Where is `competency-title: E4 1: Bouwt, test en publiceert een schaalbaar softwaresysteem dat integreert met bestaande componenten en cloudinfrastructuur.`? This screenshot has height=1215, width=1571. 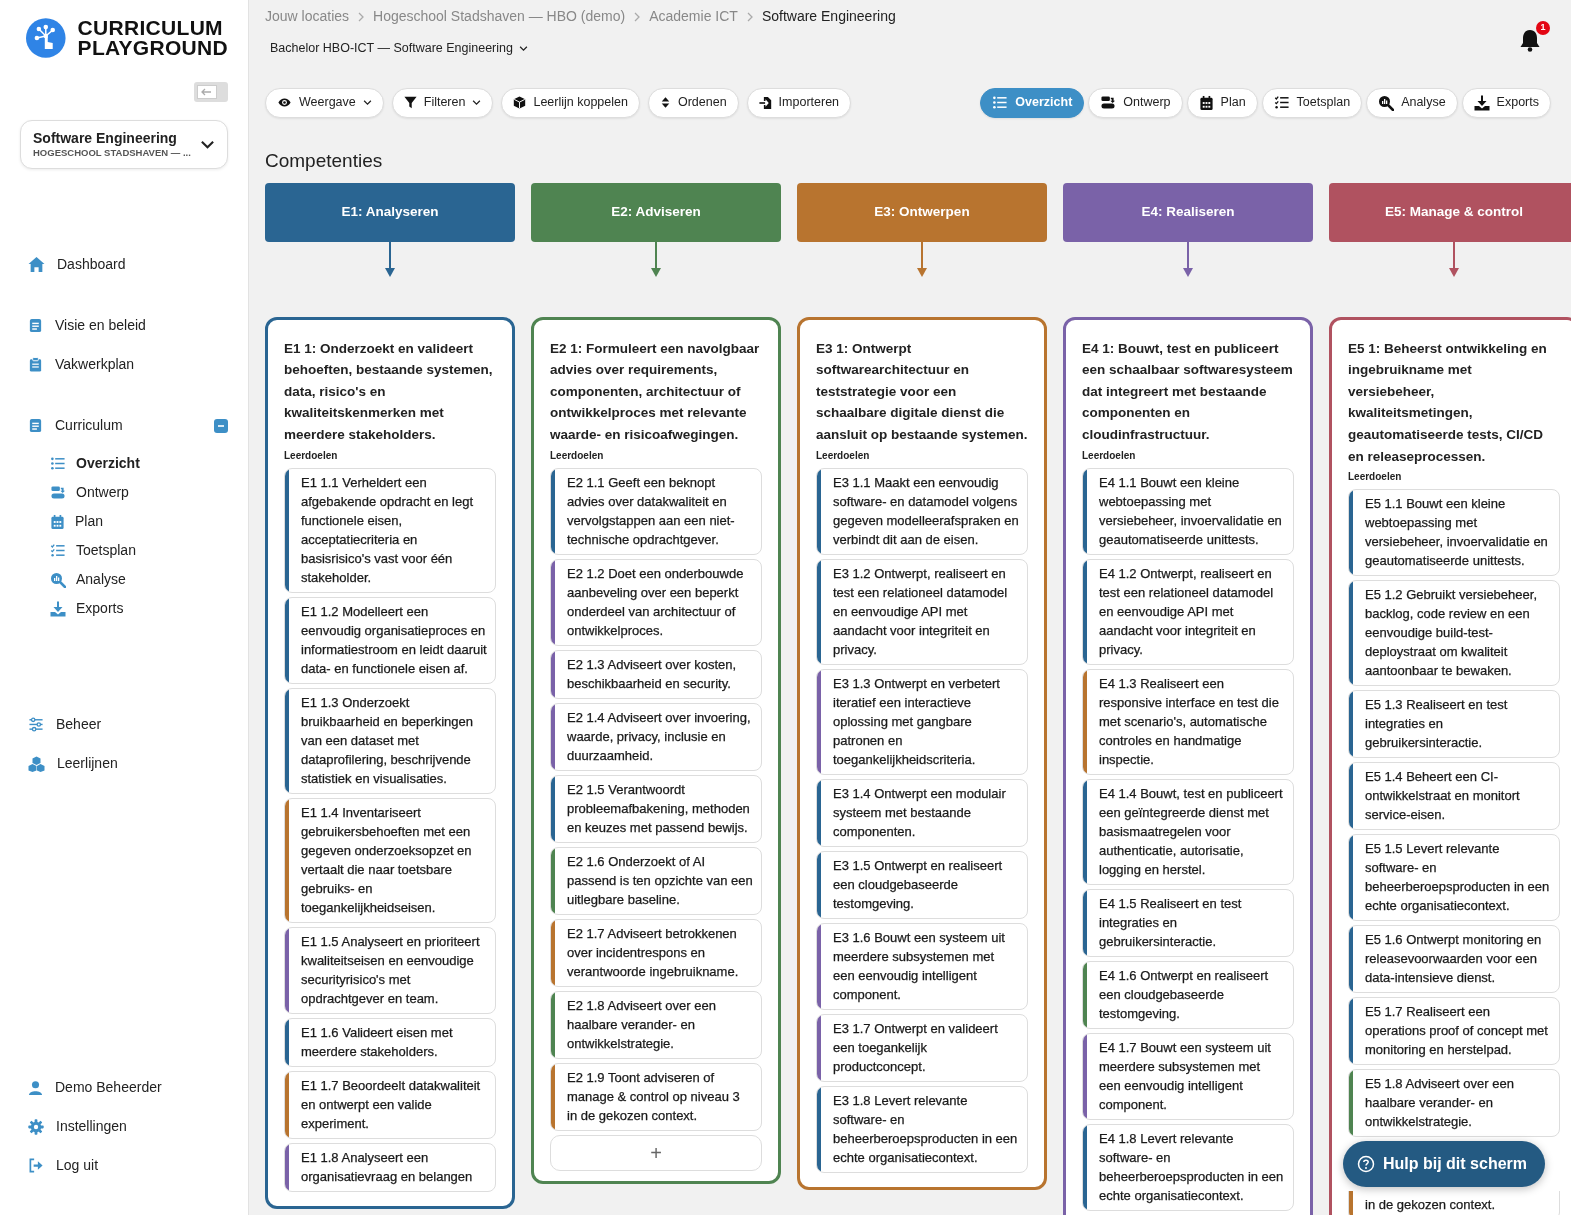
competency-title: E4 1: Bouwt, test en publiceert een schaalbaar softwaresysteem dat integreert met bestaande componenten en cloudinfrastructuur. is located at coordinates (1188, 391).